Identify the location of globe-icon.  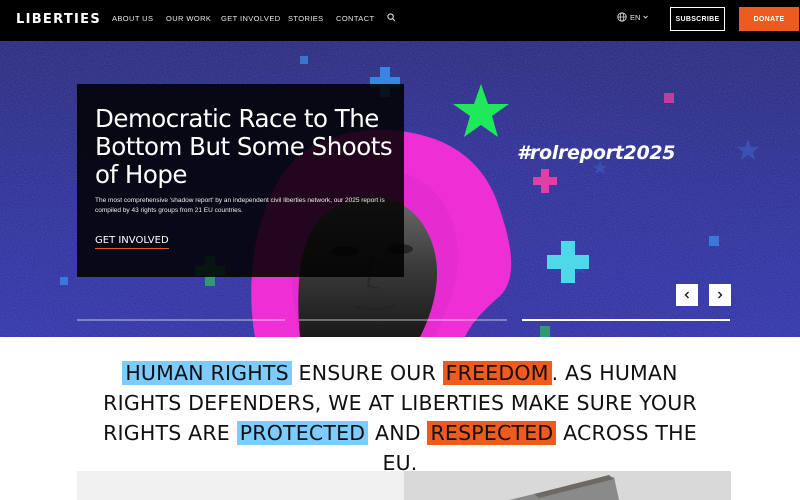
(622, 17).